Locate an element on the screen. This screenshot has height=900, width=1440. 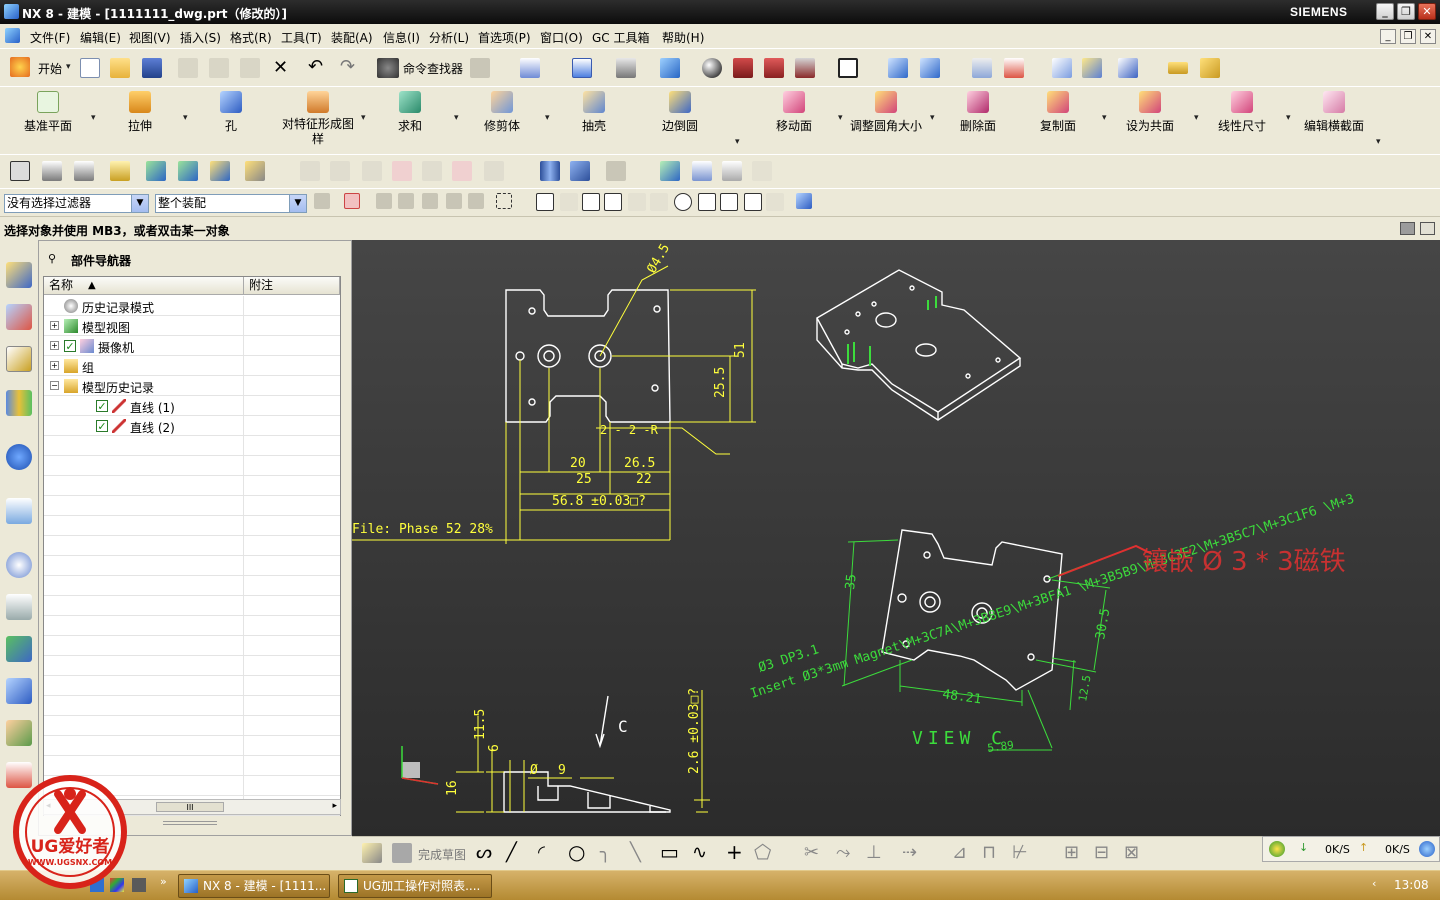
extrude-dropdown-icon: ▾ is located at coordinates (185, 118).